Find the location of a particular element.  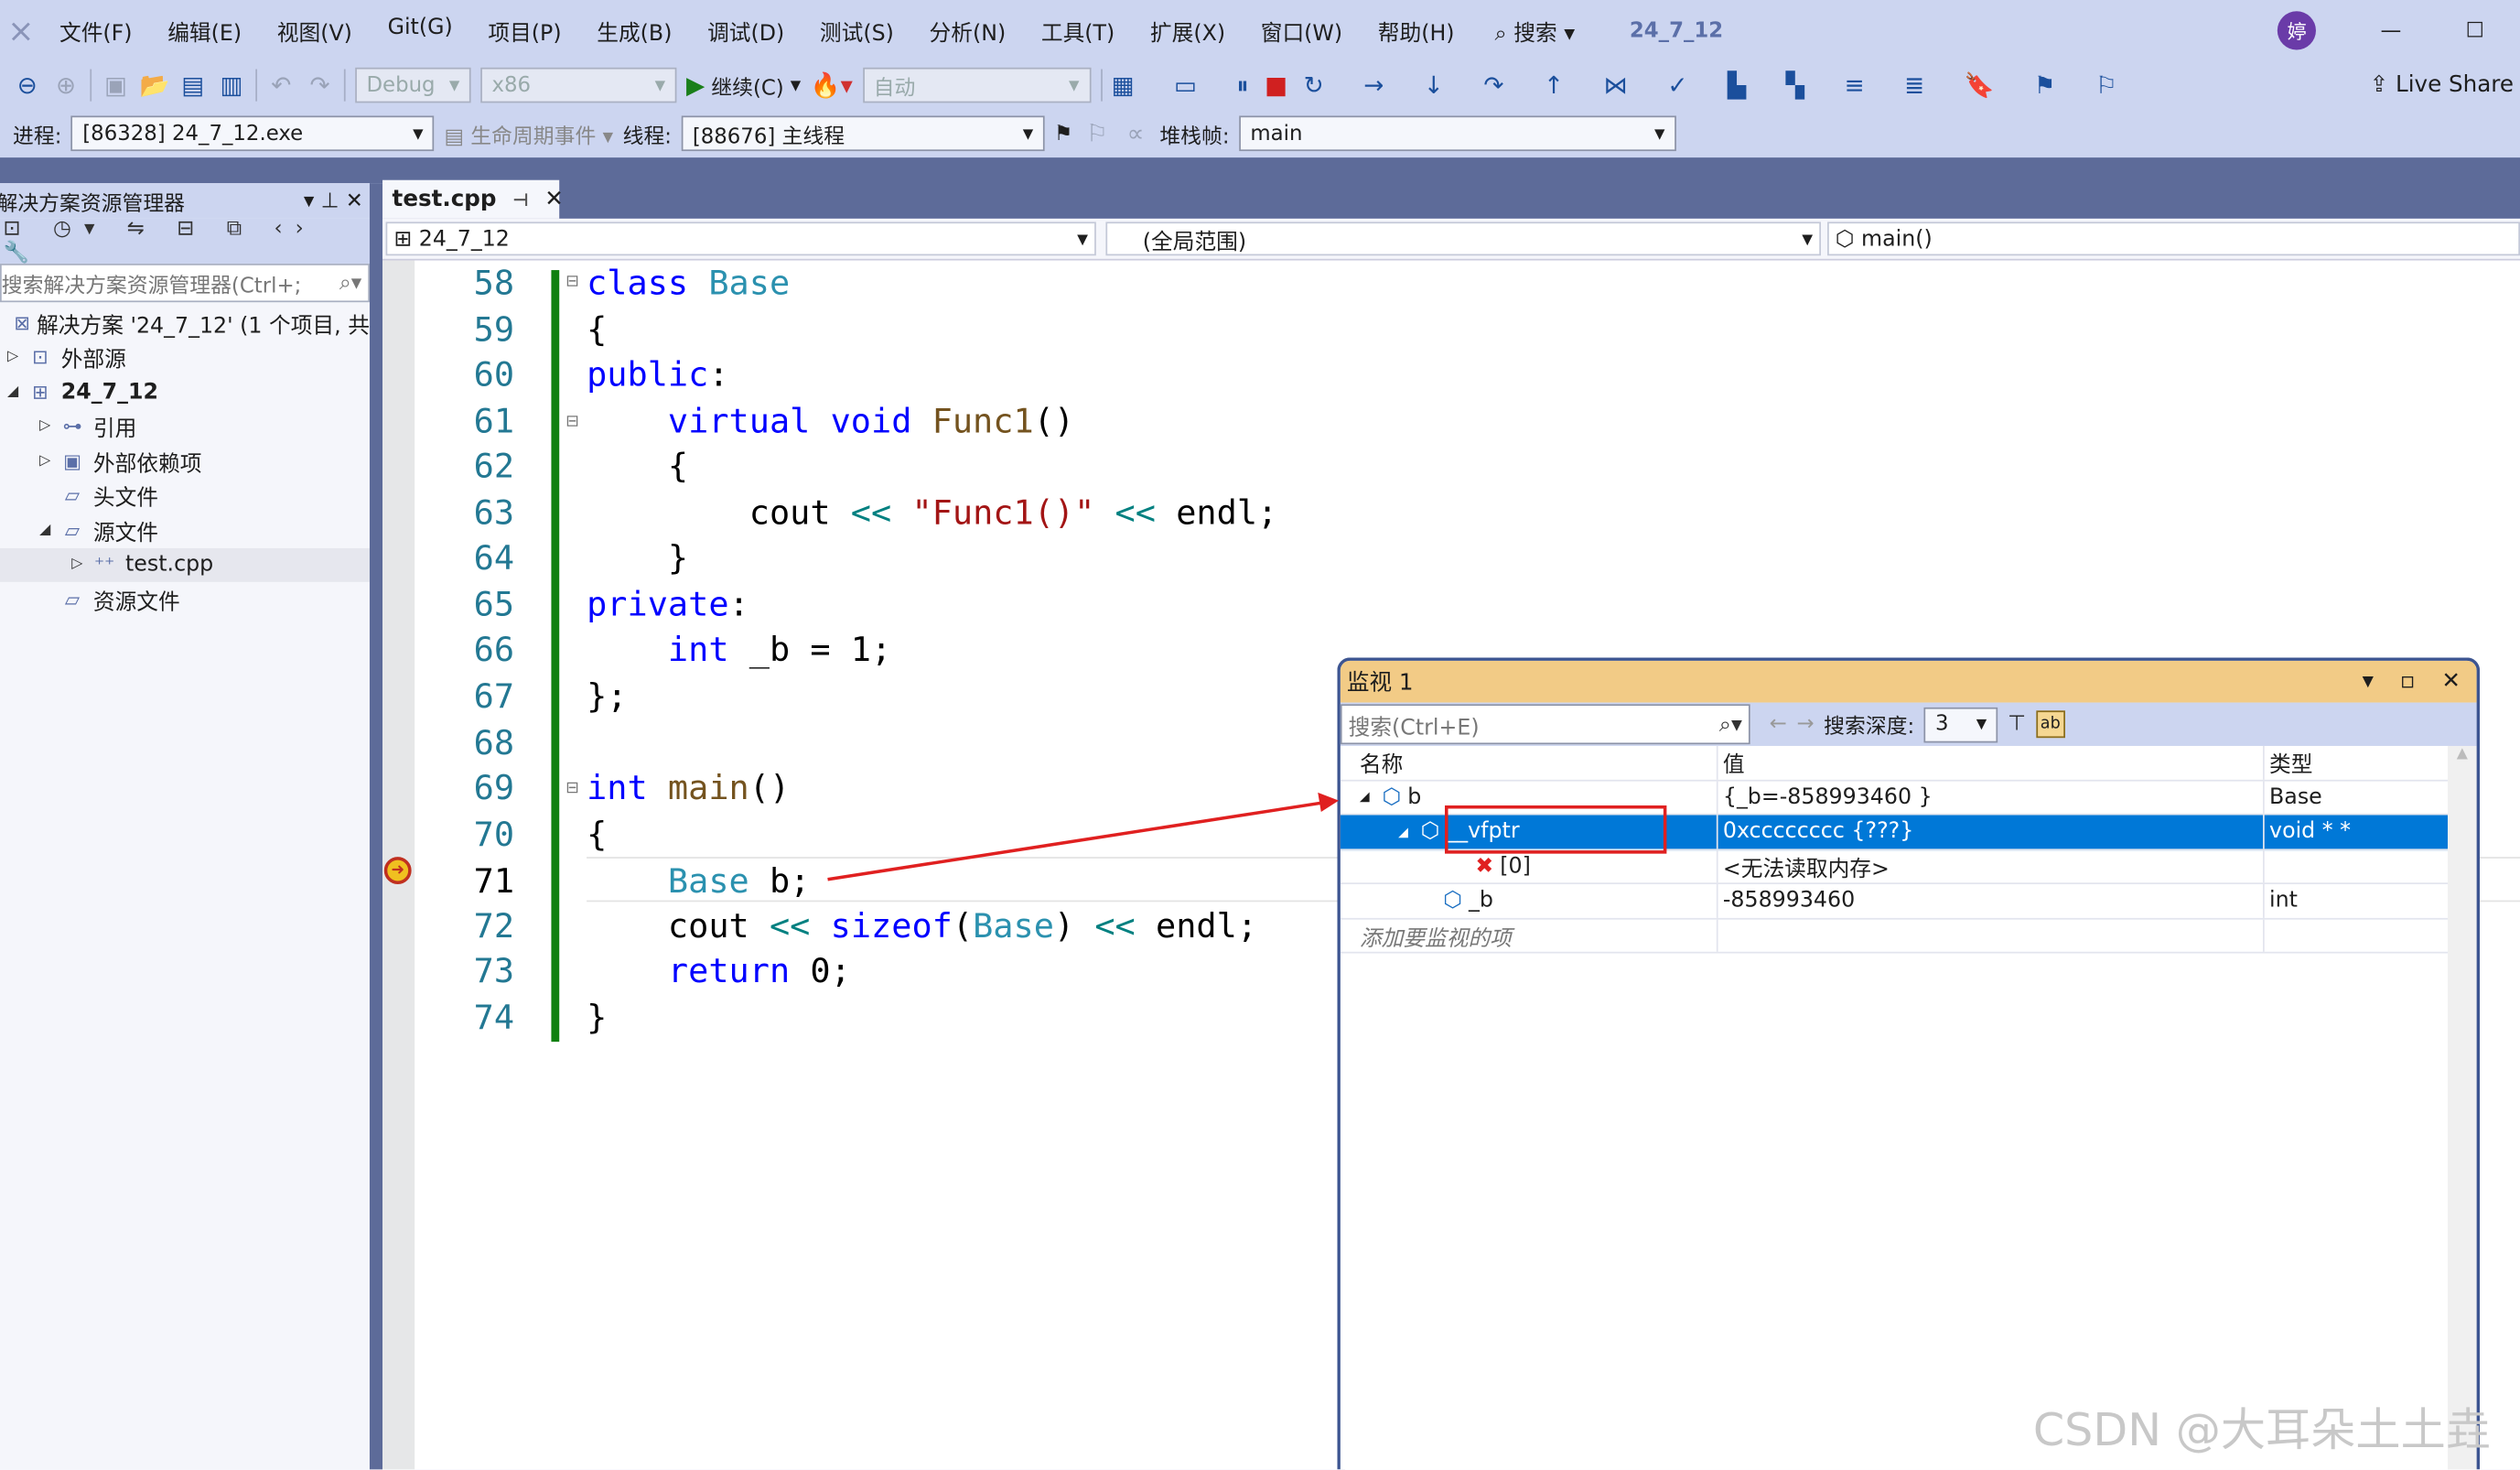

annotation-layer is located at coordinates (1247, 836).